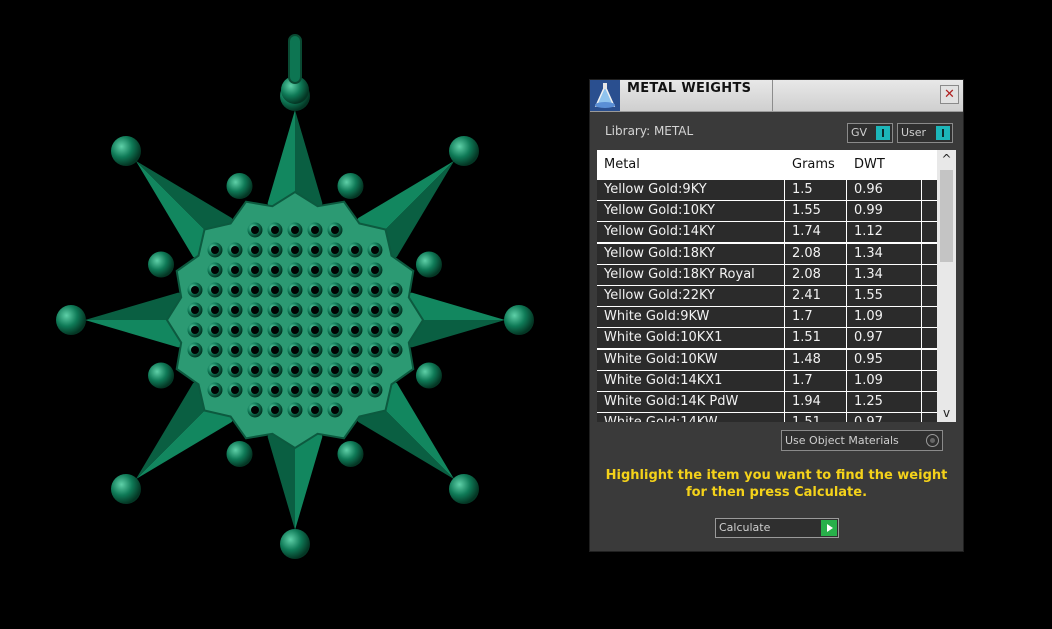  I want to click on radio-icon, so click(932, 440).